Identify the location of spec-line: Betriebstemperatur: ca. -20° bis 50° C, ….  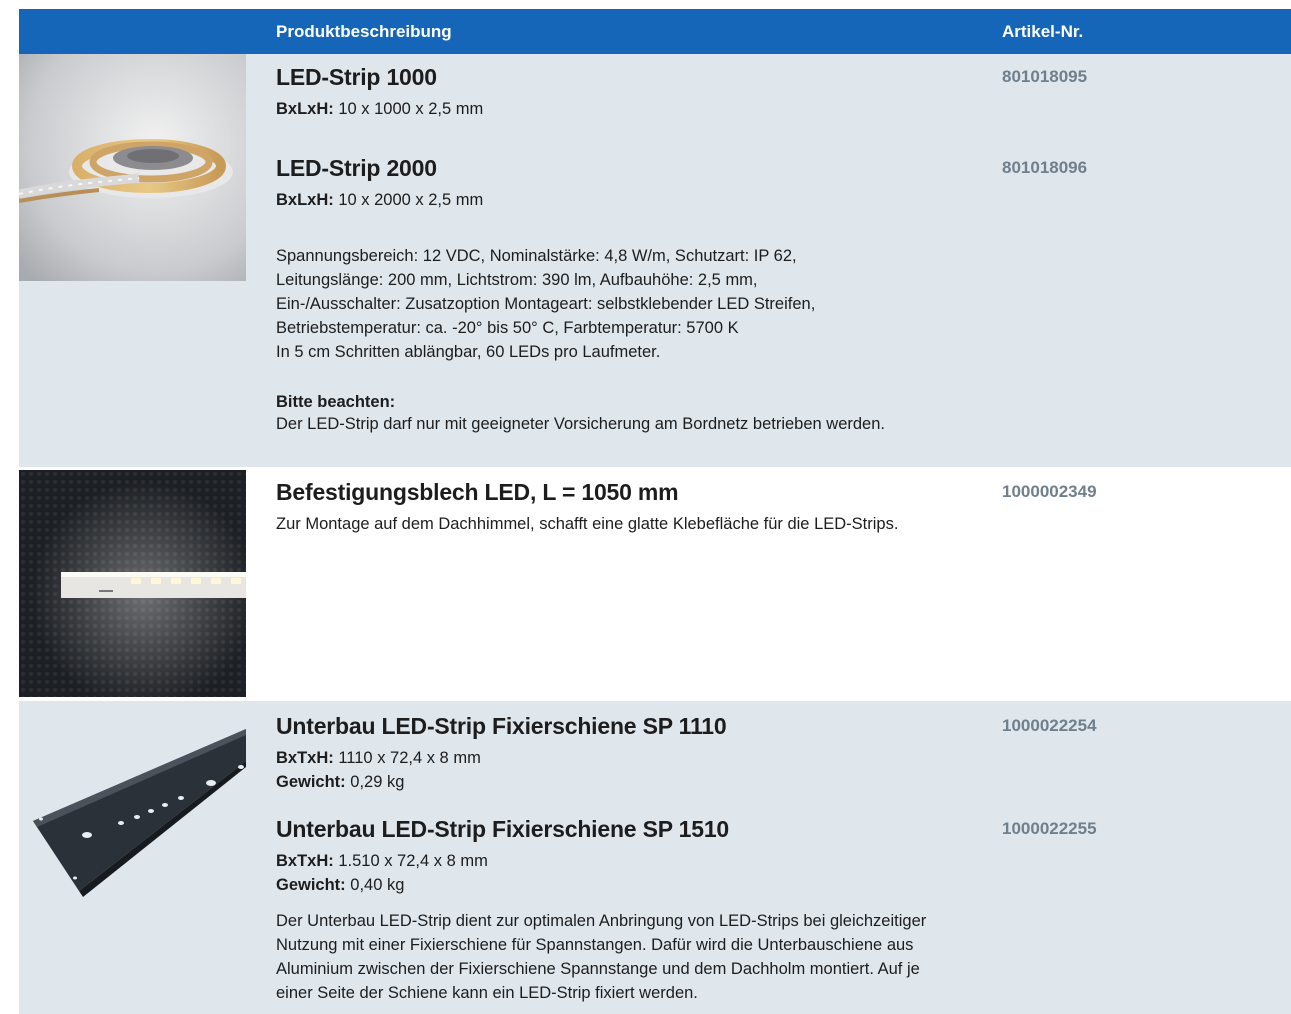
(507, 328).